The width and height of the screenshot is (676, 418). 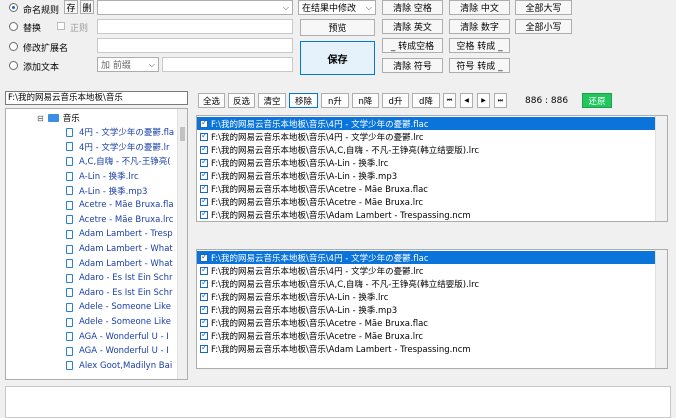 I want to click on clear-space-button: 清除 空格, so click(x=412, y=7).